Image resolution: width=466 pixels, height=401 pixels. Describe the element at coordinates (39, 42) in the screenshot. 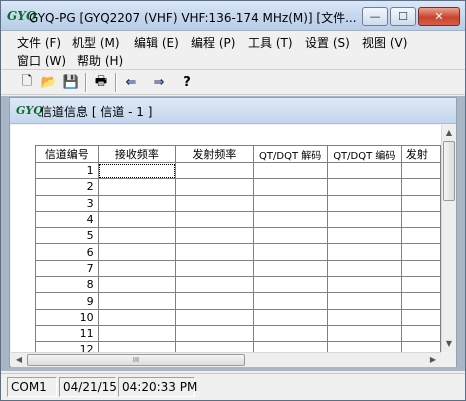

I see `menu-file: 文件 (F)` at that location.